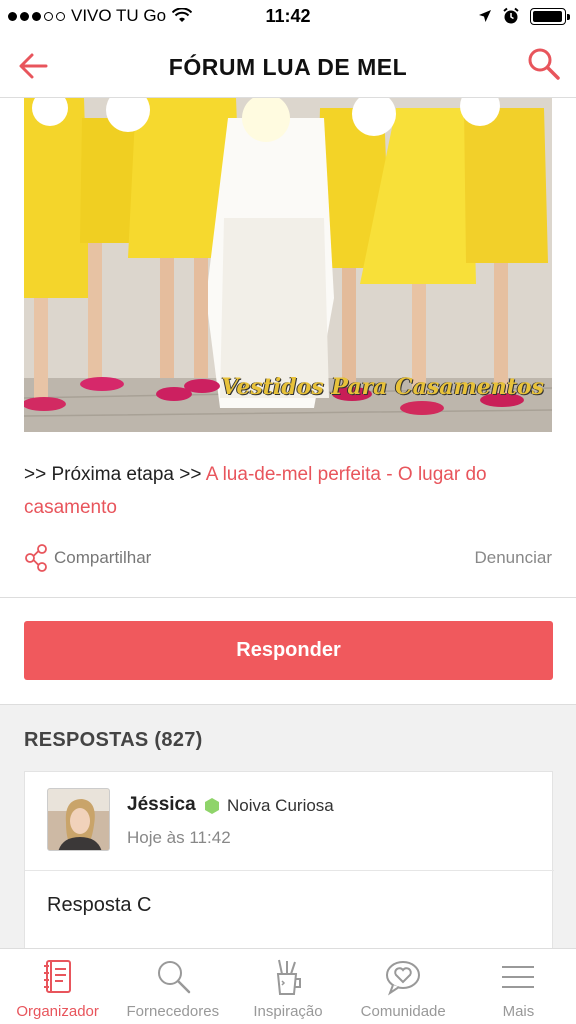  I want to click on nav-bar: FÓRUM LUA DE MEL, so click(288, 66).